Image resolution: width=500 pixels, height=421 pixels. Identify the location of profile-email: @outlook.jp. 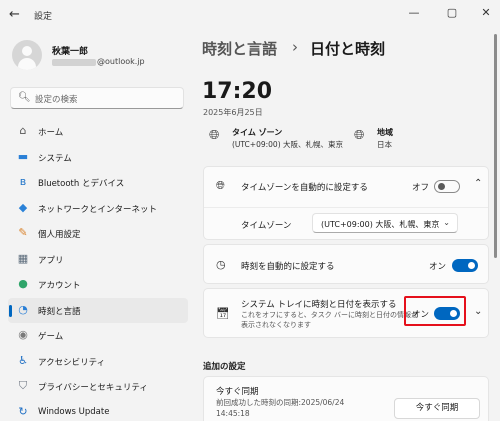
(121, 61).